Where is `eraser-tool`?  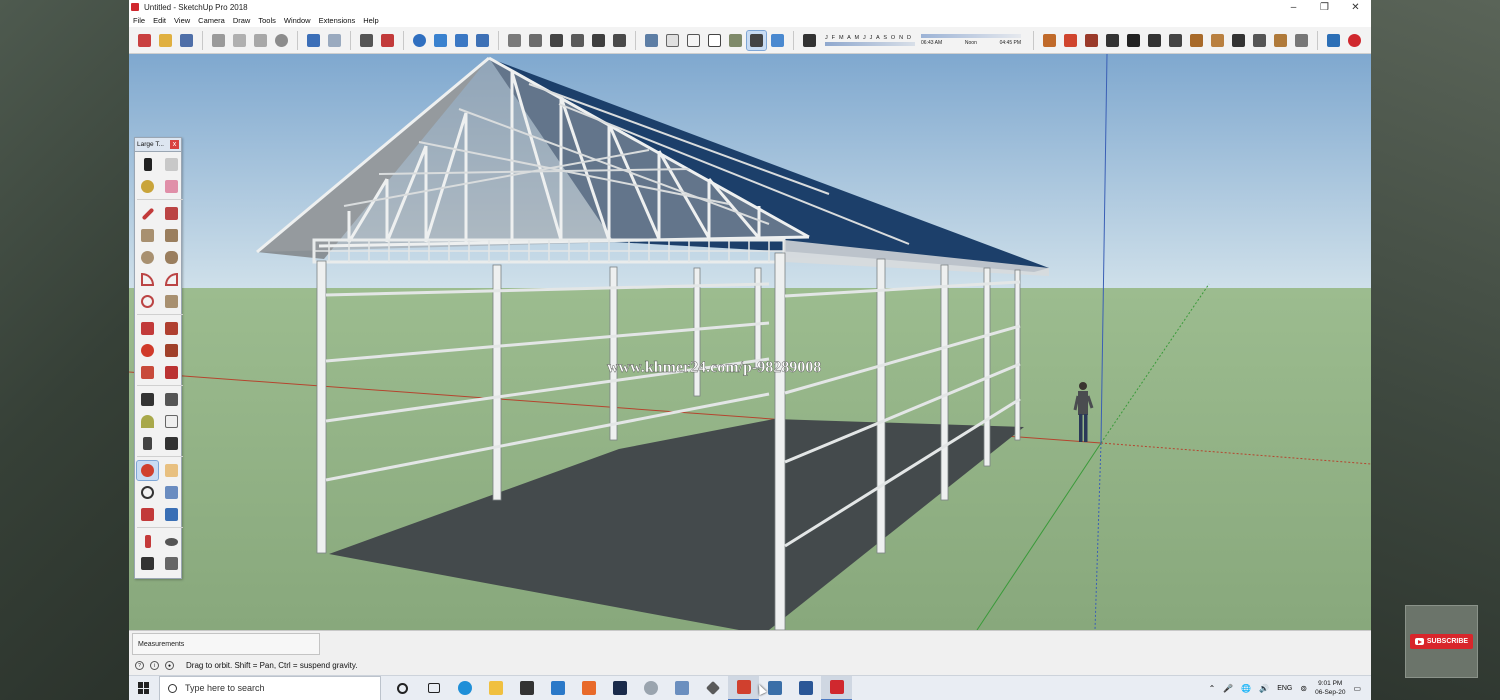 eraser-tool is located at coordinates (171, 186).